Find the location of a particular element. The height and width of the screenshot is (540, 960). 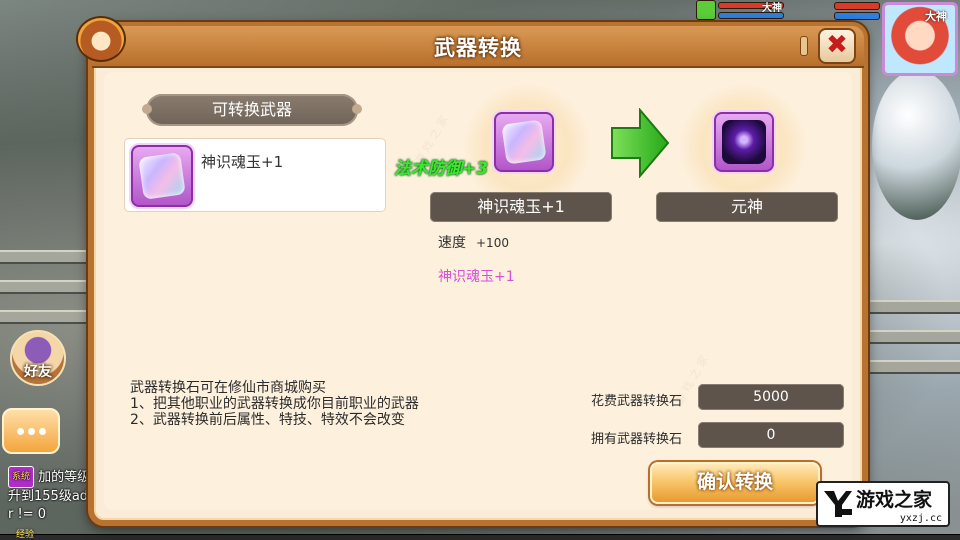

dialog-title: 武器转换 is located at coordinates (478, 48).